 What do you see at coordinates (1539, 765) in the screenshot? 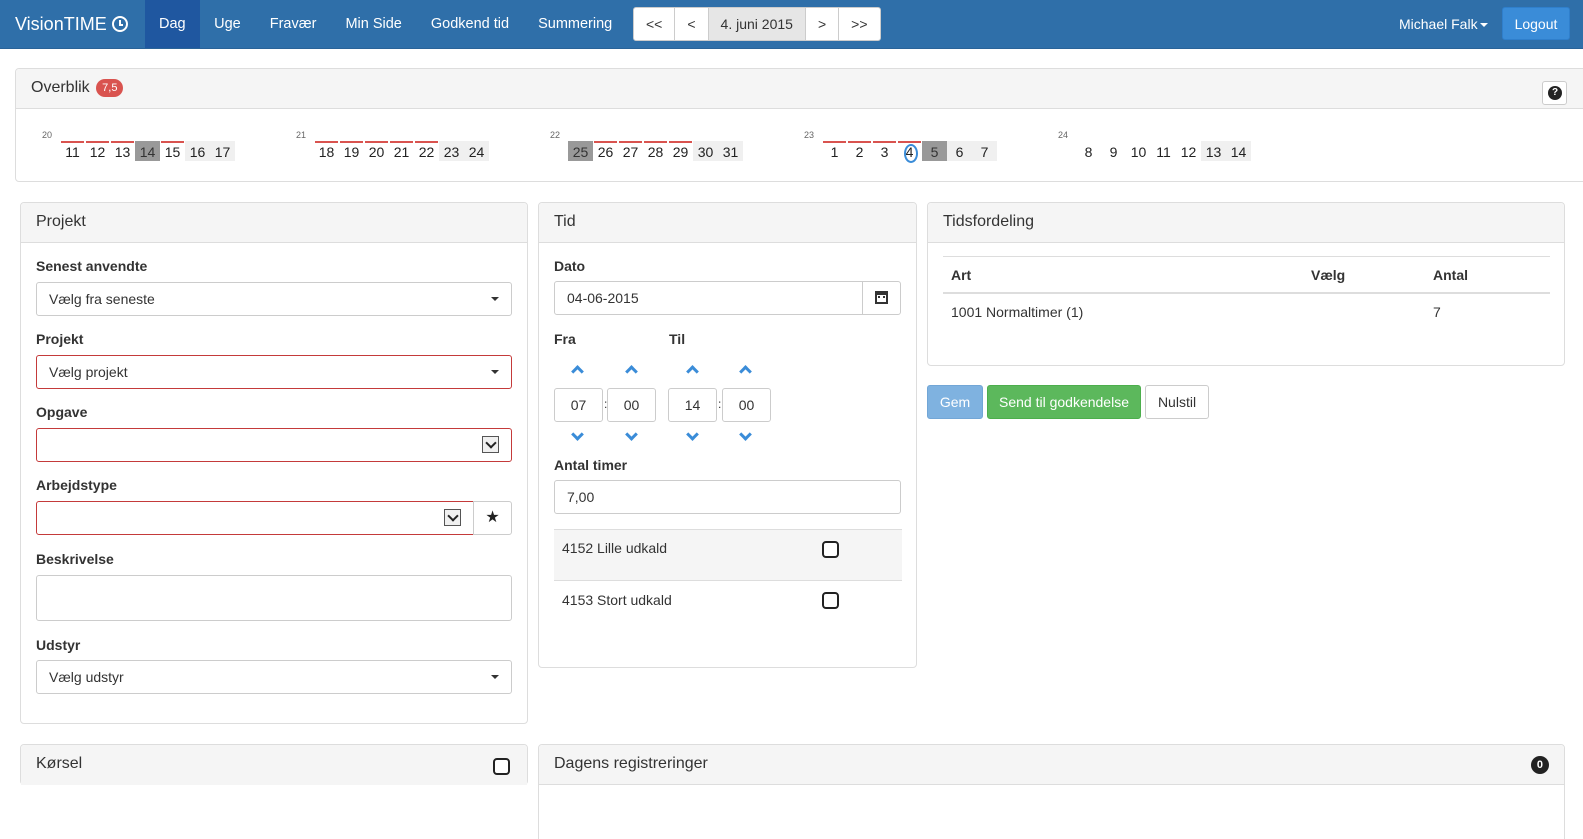
I see `dagens-count-badge: 0` at bounding box center [1539, 765].